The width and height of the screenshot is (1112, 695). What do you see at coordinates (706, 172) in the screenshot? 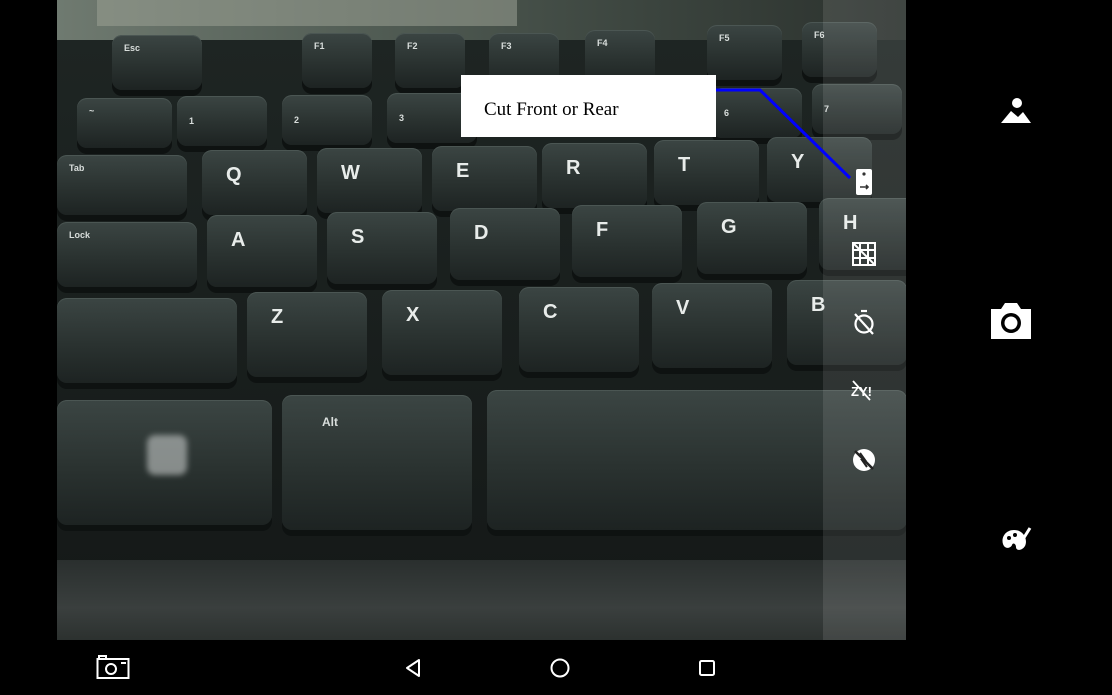
I see `key-t: T` at bounding box center [706, 172].